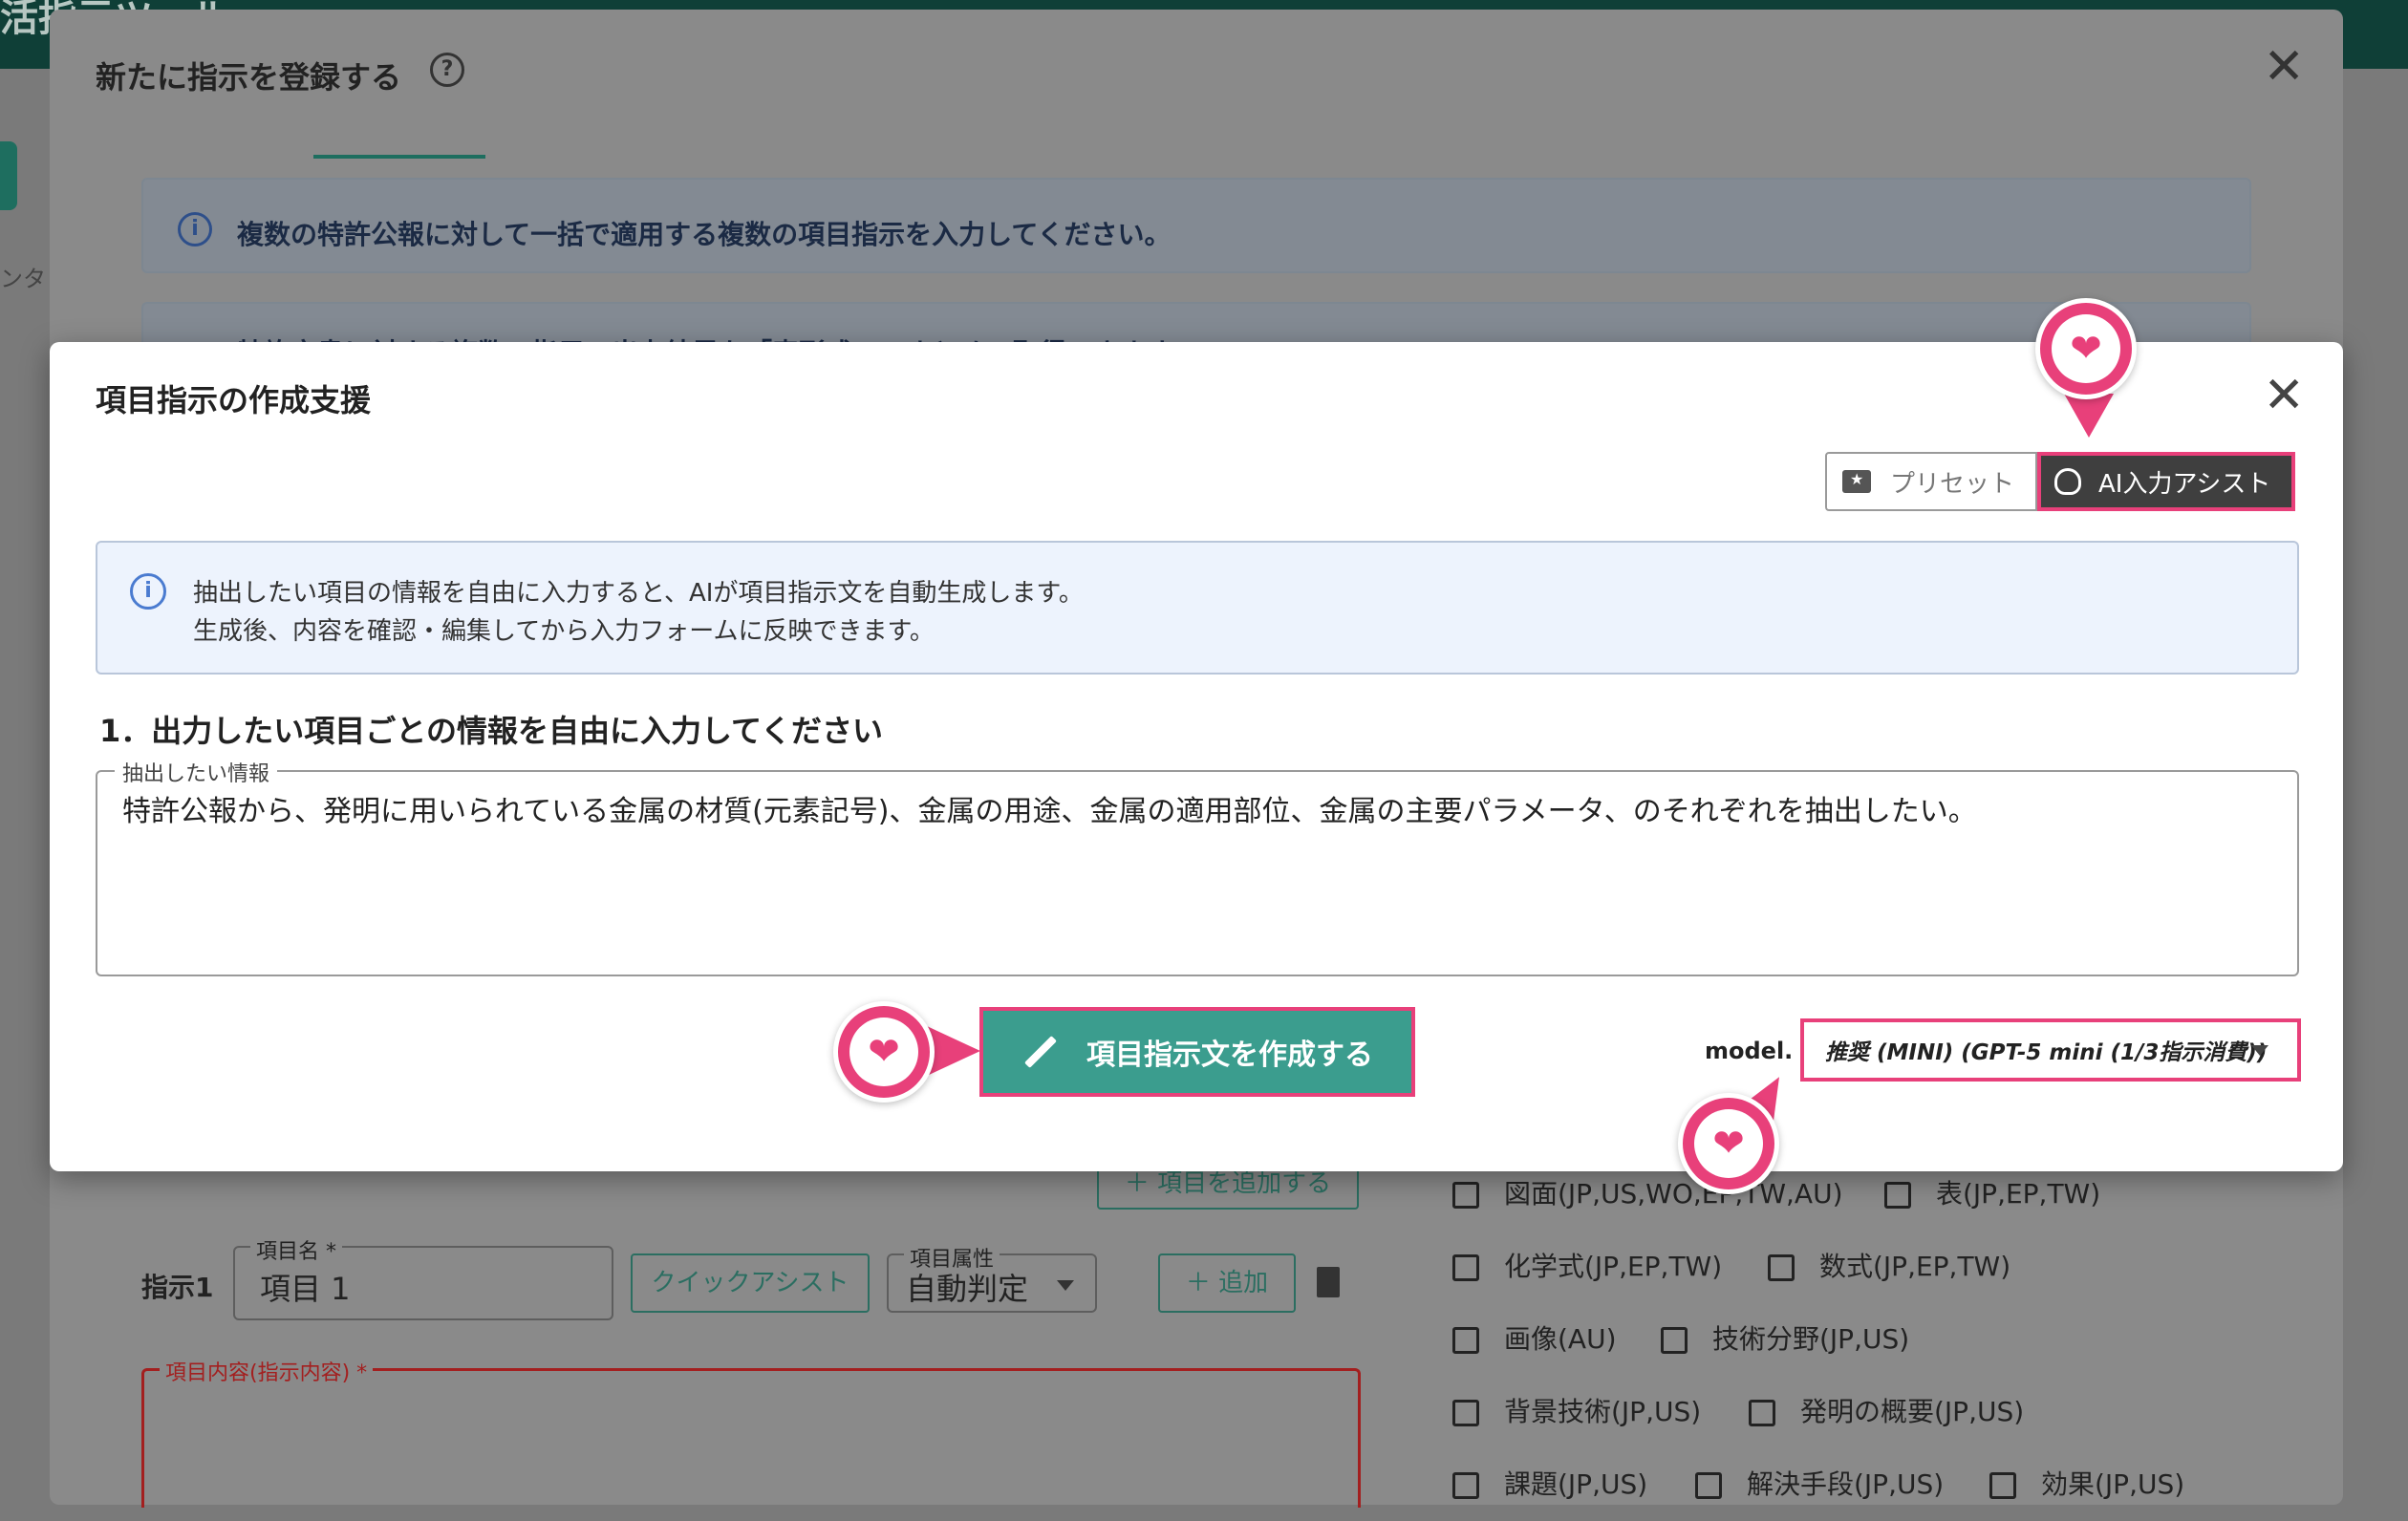 The image size is (2408, 1521). What do you see at coordinates (1750, 1051) in the screenshot?
I see `model-label: model.` at bounding box center [1750, 1051].